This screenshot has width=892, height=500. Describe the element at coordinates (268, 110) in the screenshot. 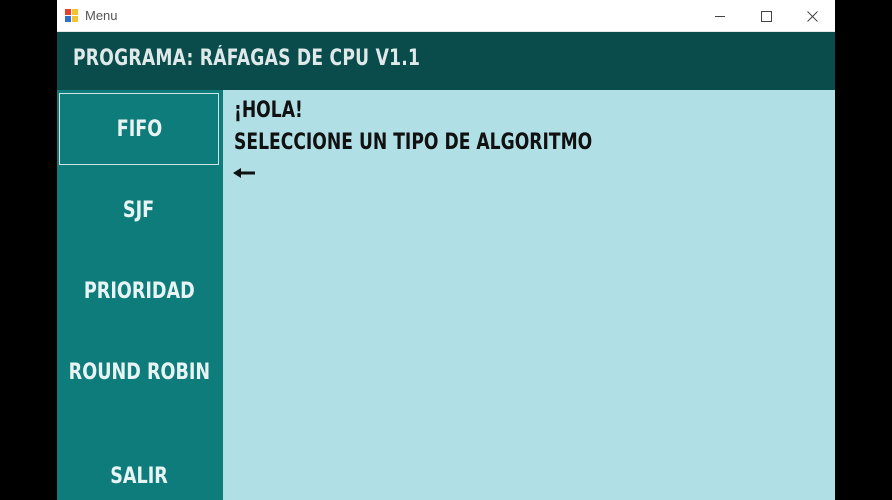

I see `greeting-text: ¡HOLA!` at that location.